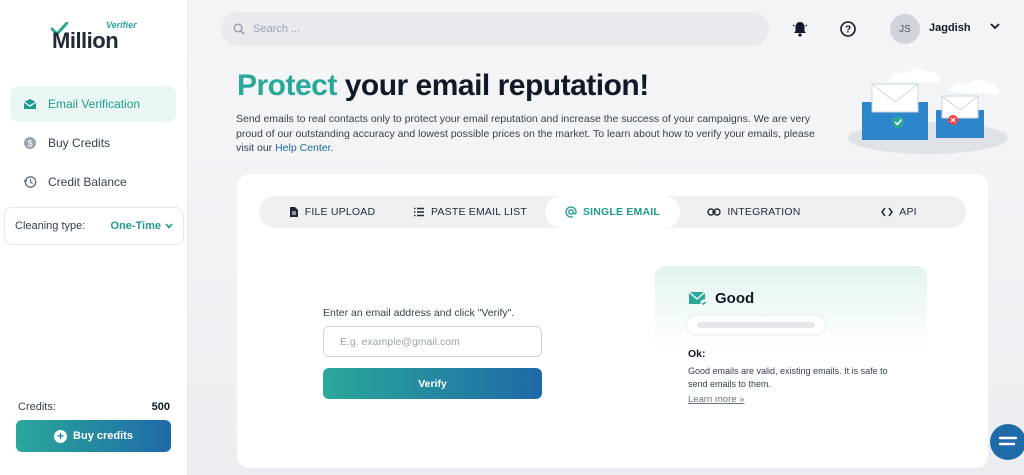 The image size is (1024, 475). Describe the element at coordinates (30, 104) in the screenshot. I see `envelope-icon` at that location.